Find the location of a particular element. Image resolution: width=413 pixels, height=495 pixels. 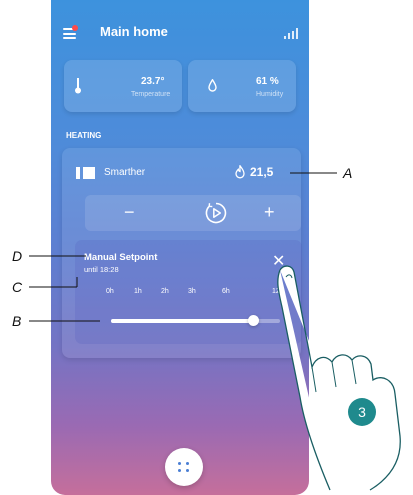

callout-a: A is located at coordinates (348, 173).